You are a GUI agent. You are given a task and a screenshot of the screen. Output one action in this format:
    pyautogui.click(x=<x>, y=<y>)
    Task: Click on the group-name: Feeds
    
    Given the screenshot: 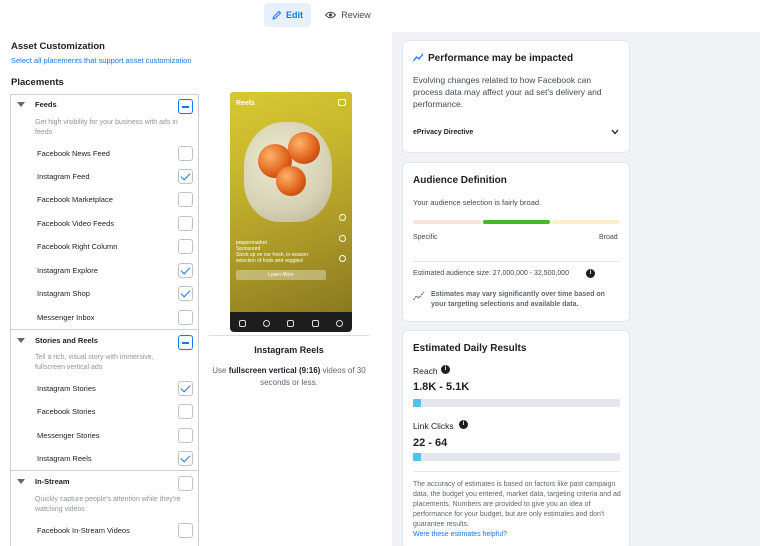 What is the action you would take?
    pyautogui.click(x=46, y=104)
    